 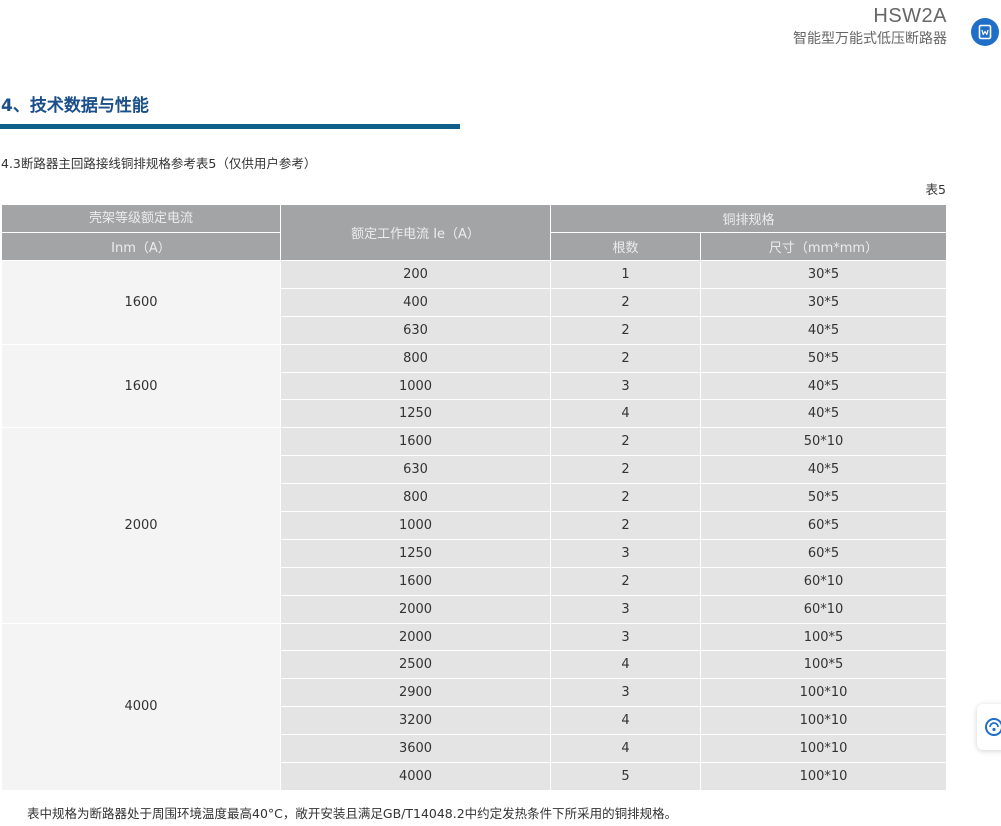 I want to click on busbar-size-cell: 50*10, so click(x=823, y=442).